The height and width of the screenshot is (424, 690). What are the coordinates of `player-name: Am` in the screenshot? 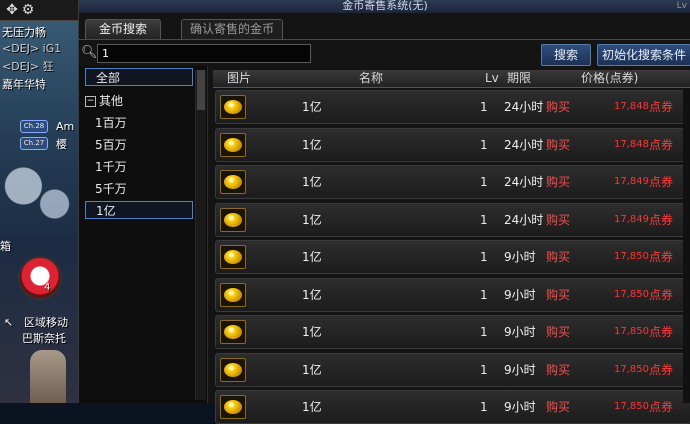 It's located at (65, 126).